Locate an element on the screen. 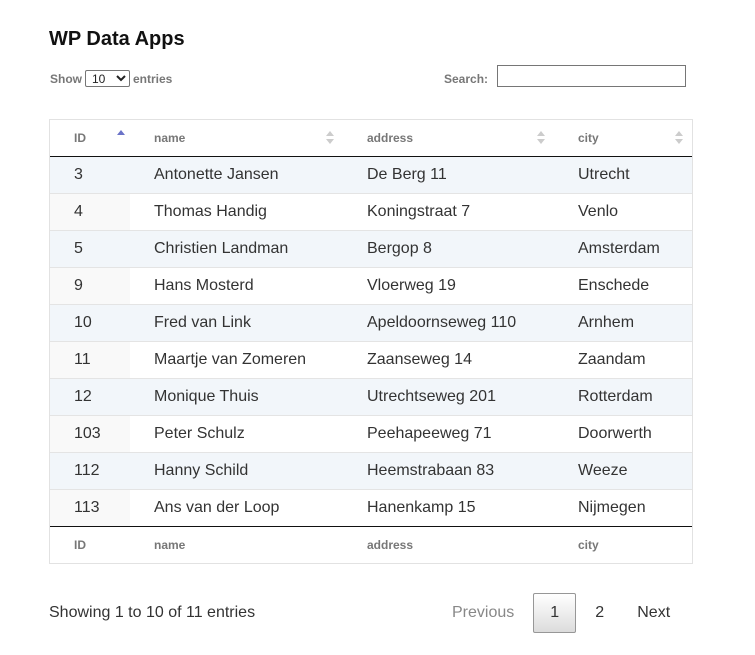 The height and width of the screenshot is (655, 755). column-header-label: city is located at coordinates (588, 138).